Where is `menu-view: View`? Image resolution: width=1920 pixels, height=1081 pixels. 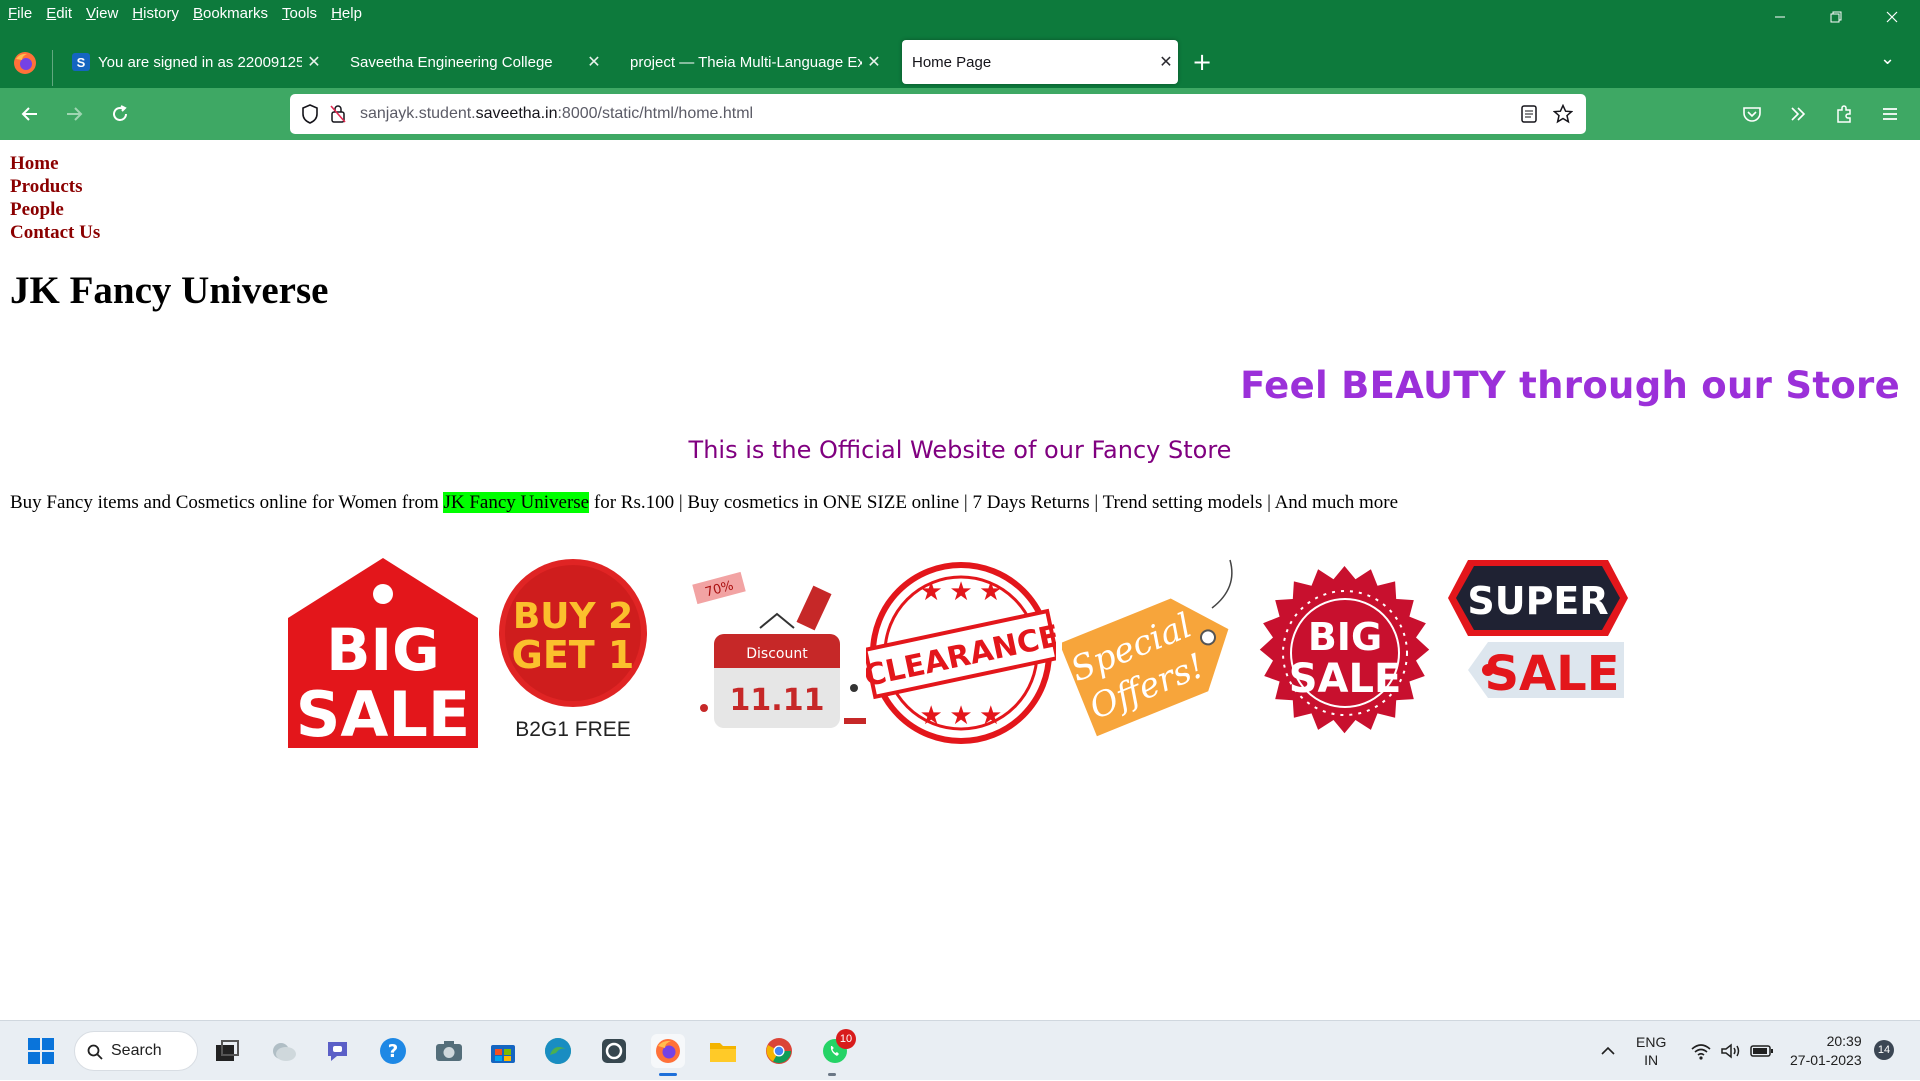
menu-view: View is located at coordinates (102, 13).